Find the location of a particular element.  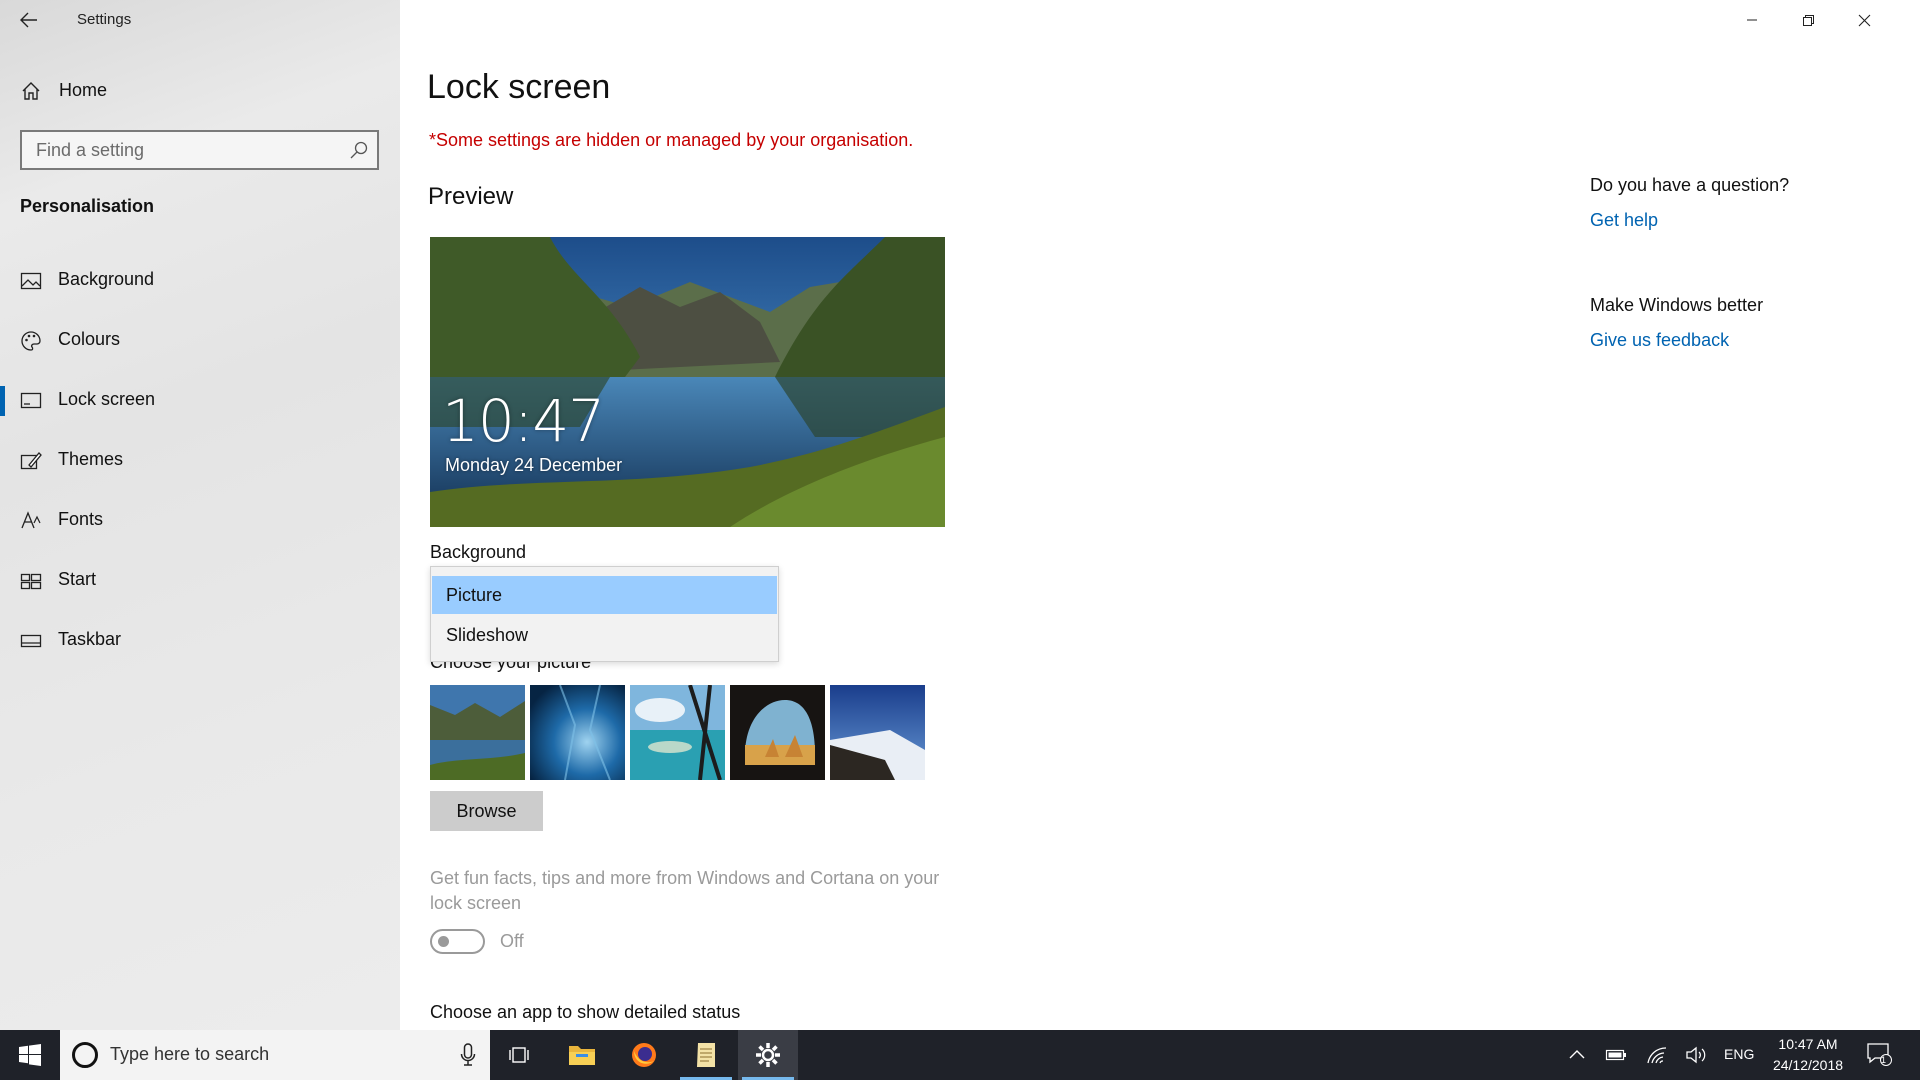

gear-icon is located at coordinates (768, 1055).